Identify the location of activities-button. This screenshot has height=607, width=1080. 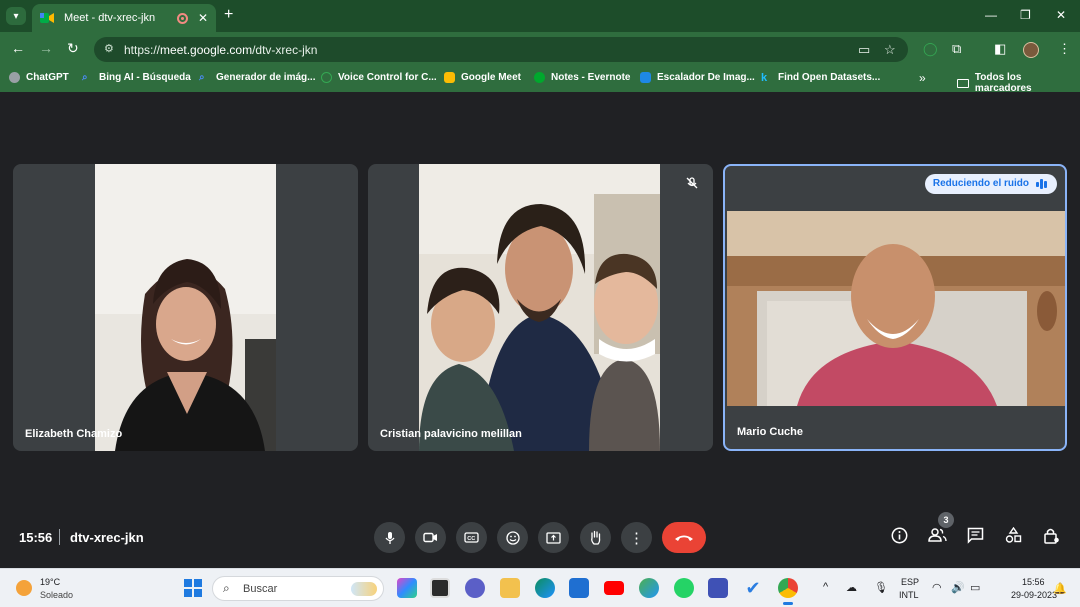
(1013, 537).